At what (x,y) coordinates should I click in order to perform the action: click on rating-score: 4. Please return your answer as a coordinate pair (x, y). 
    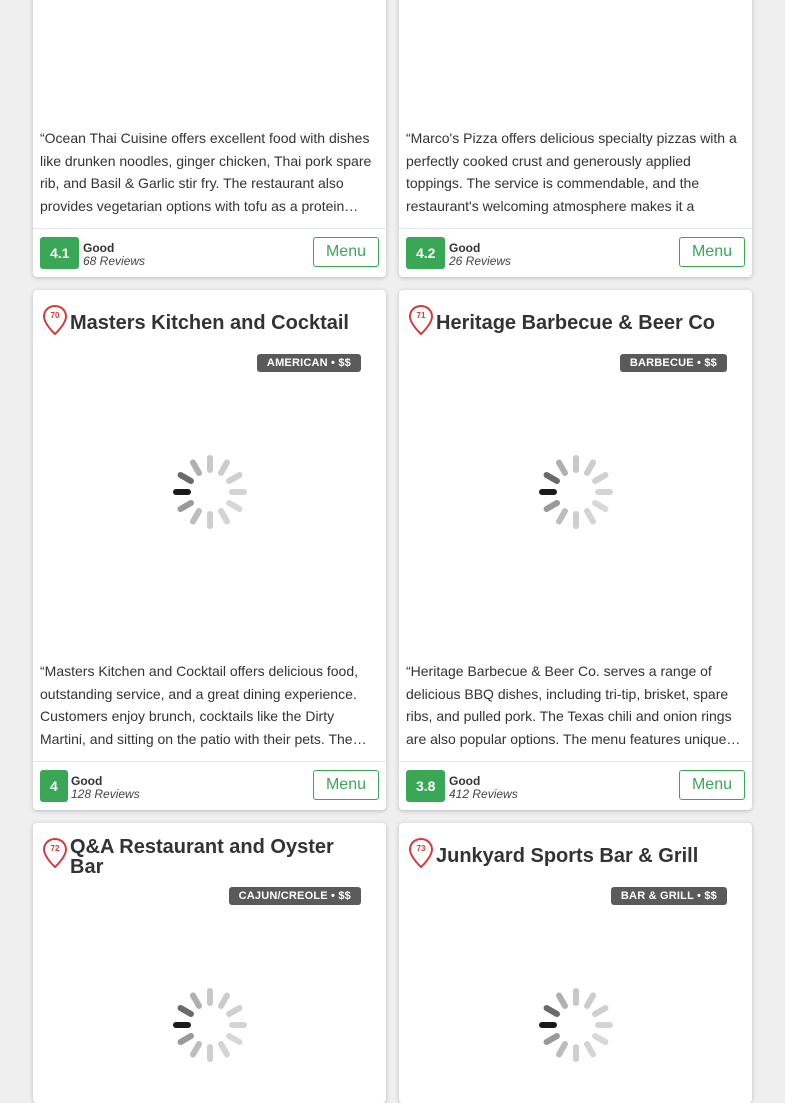
    Looking at the image, I should click on (54, 786).